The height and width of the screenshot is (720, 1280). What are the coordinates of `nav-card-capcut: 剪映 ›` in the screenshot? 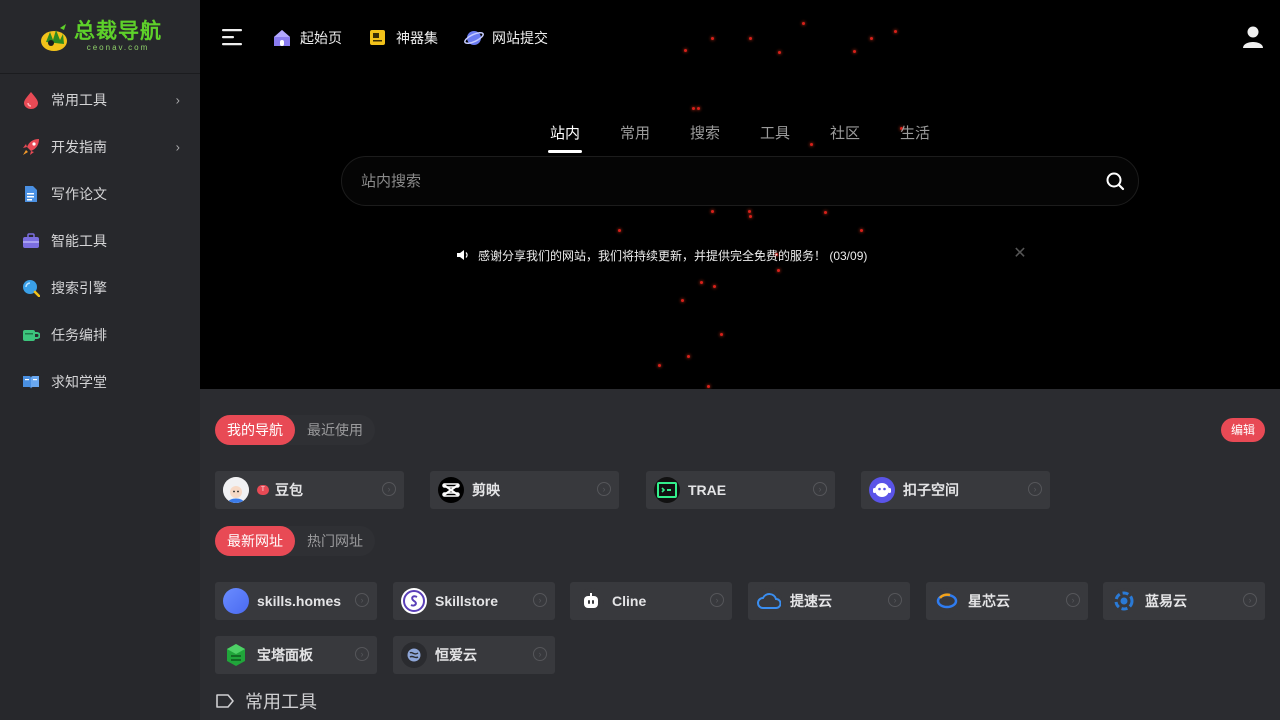 It's located at (524, 490).